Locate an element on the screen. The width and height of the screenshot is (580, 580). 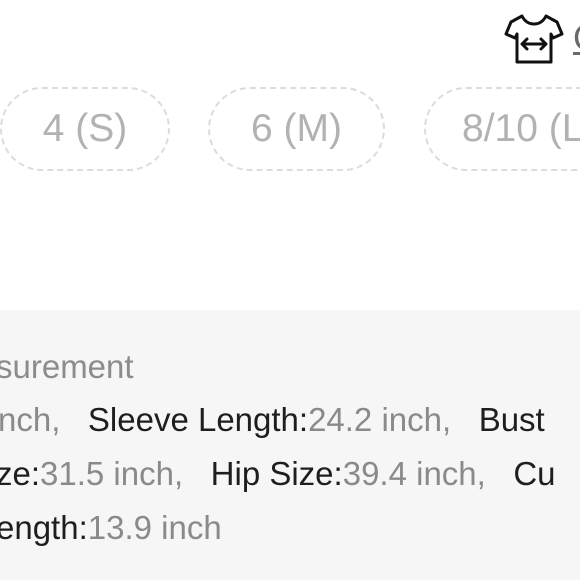
measurement-line: nch, Sleeve Length:24.2 inch, Bust is located at coordinates (272, 420).